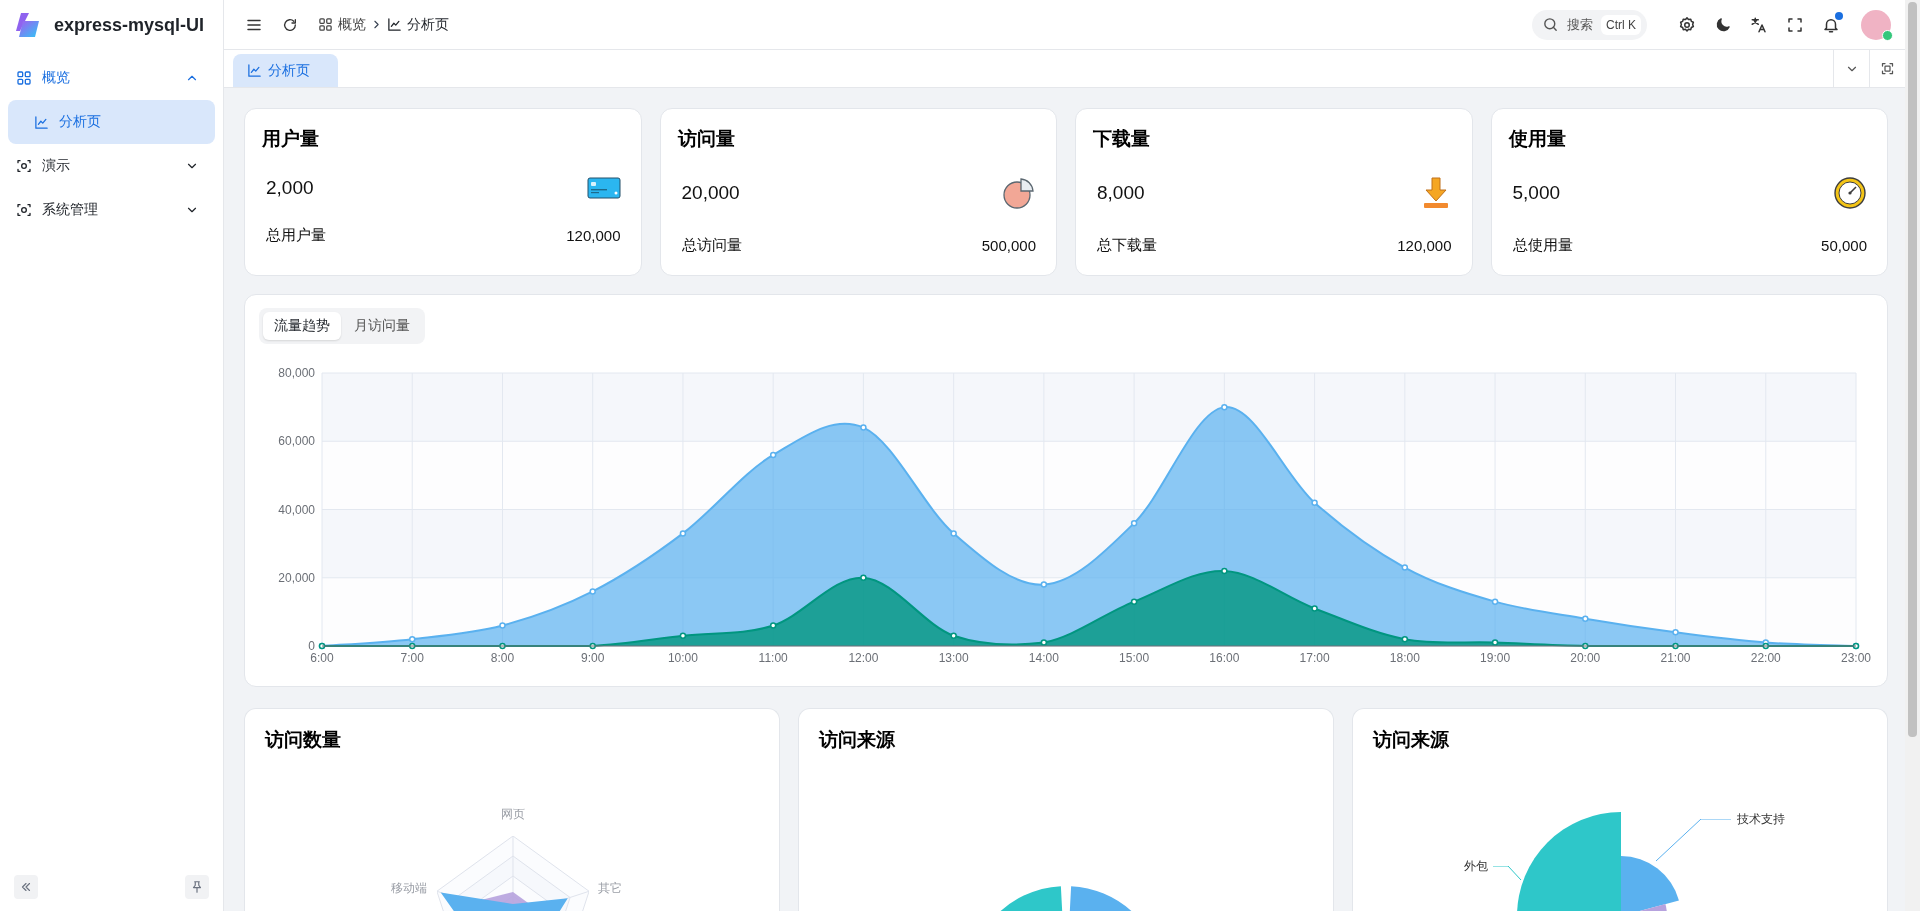 The height and width of the screenshot is (911, 1920). What do you see at coordinates (1476, 866) in the screenshot?
I see `chart-label: 外包` at bounding box center [1476, 866].